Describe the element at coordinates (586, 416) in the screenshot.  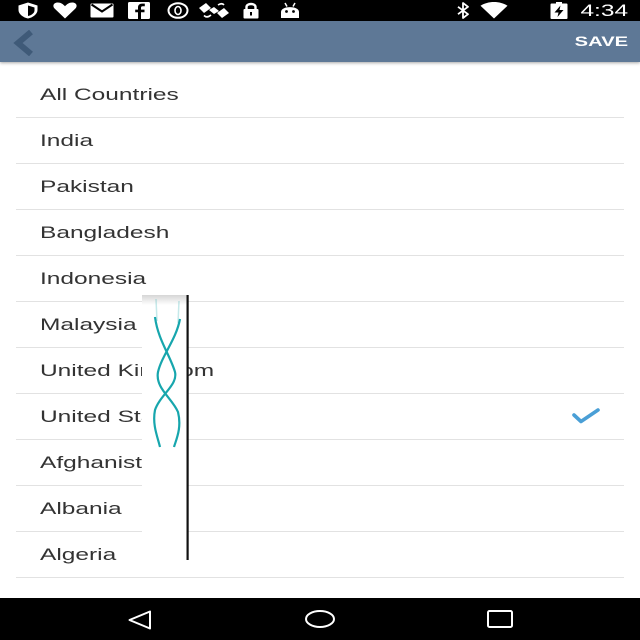
I see `checkmark-icon` at that location.